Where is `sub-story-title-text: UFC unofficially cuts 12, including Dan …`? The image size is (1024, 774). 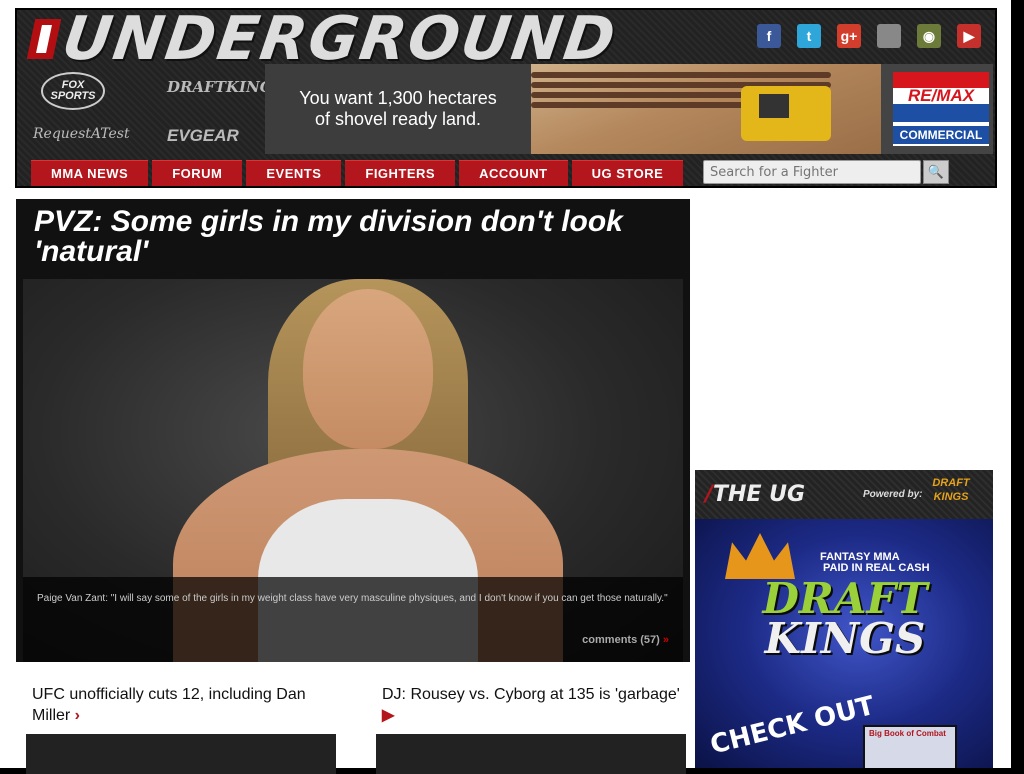 sub-story-title-text: UFC unofficially cuts 12, including Dan … is located at coordinates (169, 705).